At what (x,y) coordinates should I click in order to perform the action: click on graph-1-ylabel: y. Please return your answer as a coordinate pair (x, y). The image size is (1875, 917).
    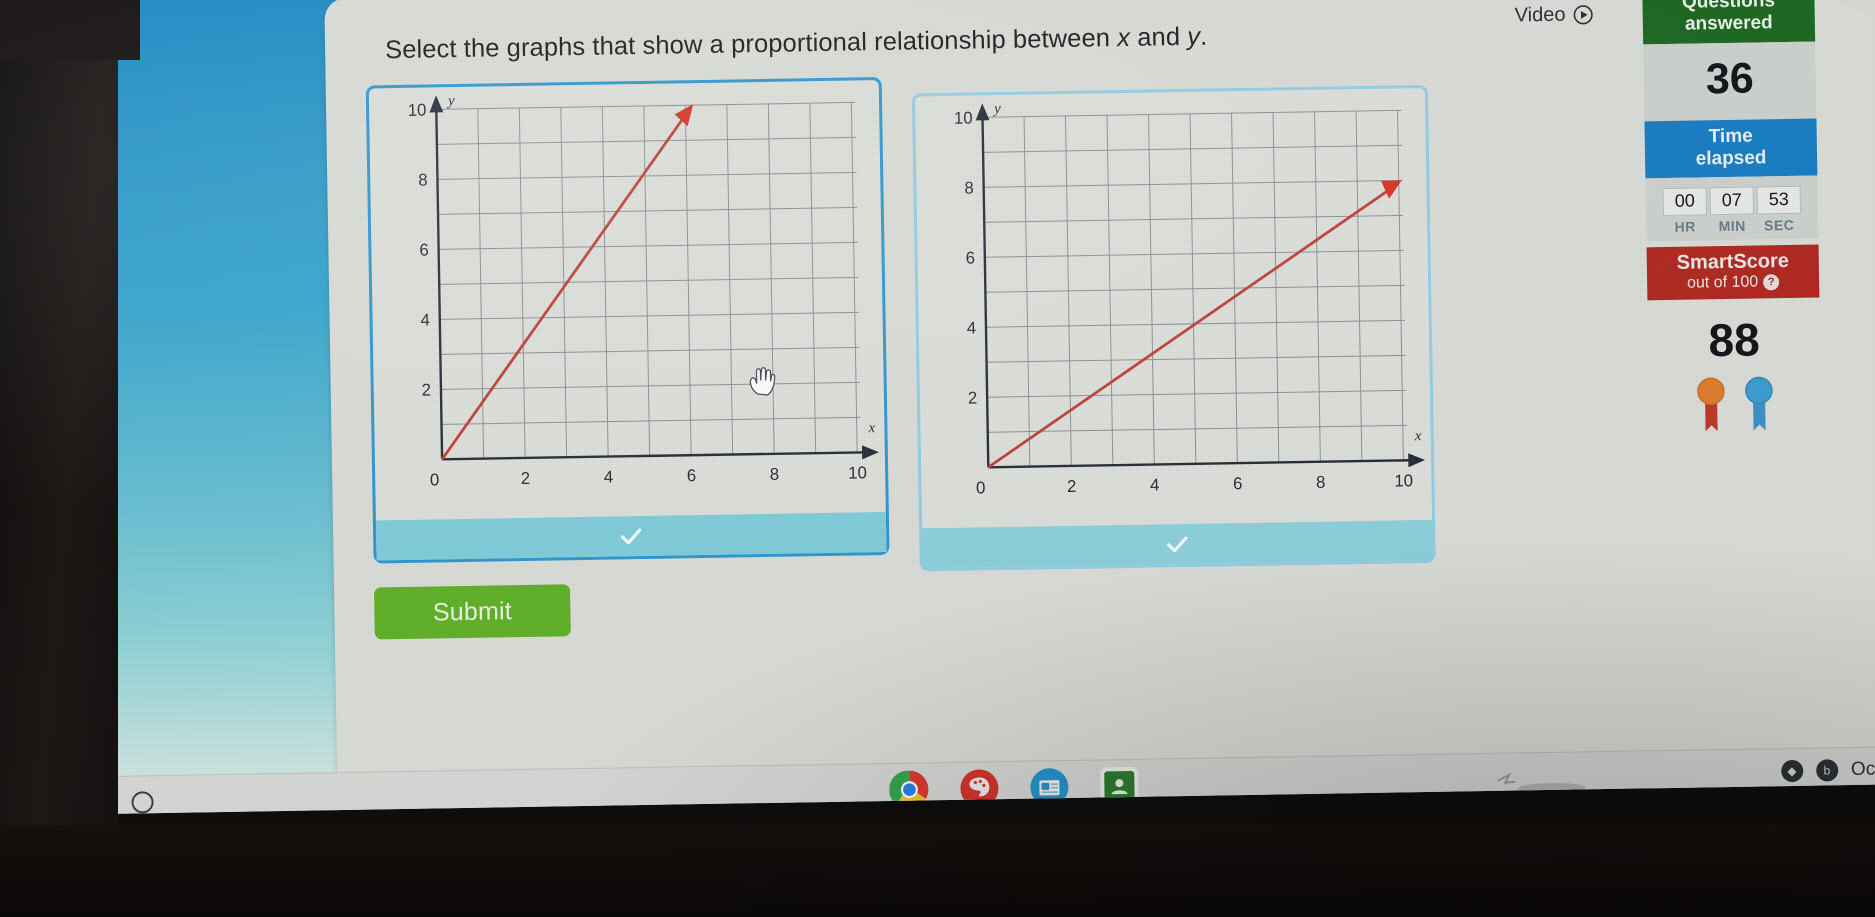
    Looking at the image, I should click on (450, 101).